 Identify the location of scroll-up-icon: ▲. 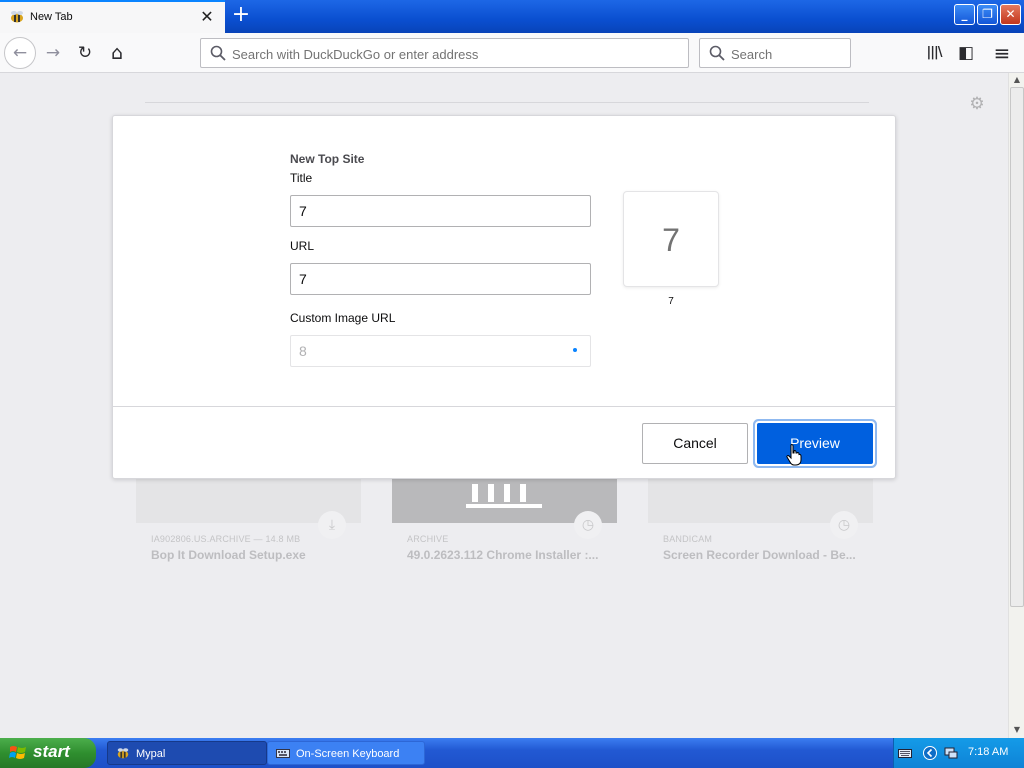
(1017, 80).